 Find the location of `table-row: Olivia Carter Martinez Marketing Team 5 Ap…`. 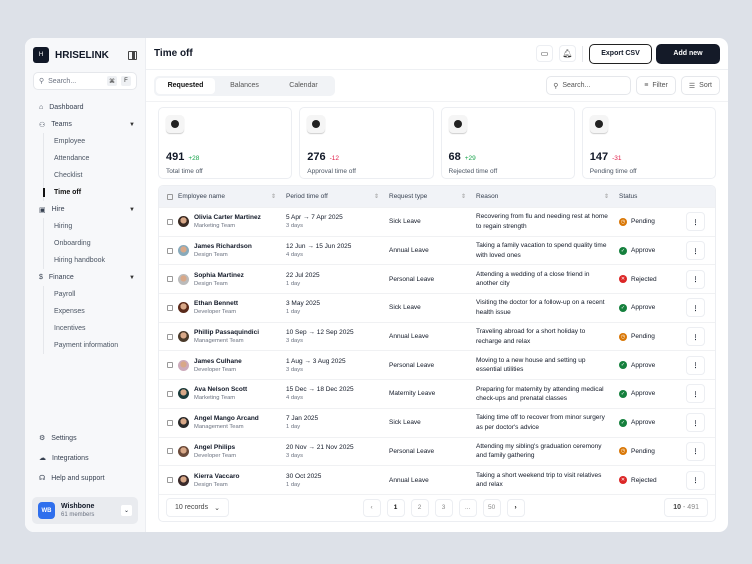

table-row: Olivia Carter Martinez Marketing Team 5 Ap… is located at coordinates (437, 221).